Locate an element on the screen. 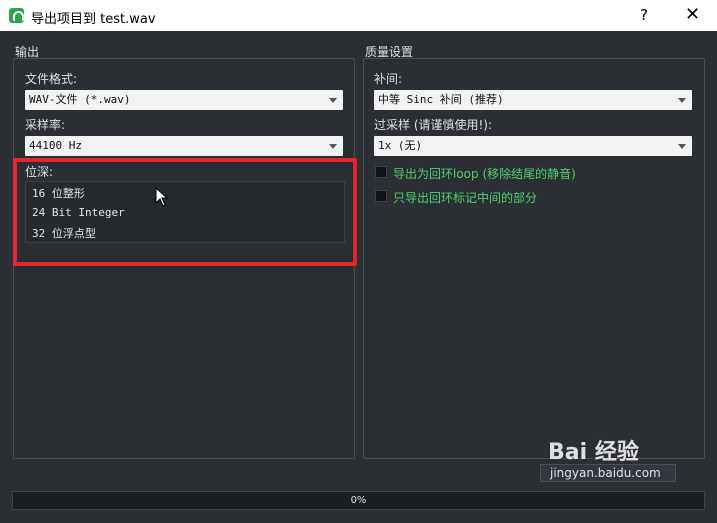 Image resolution: width=717 pixels, height=523 pixels. title-bar: 导出项目到 test.wav ? ✕ is located at coordinates (358, 15).